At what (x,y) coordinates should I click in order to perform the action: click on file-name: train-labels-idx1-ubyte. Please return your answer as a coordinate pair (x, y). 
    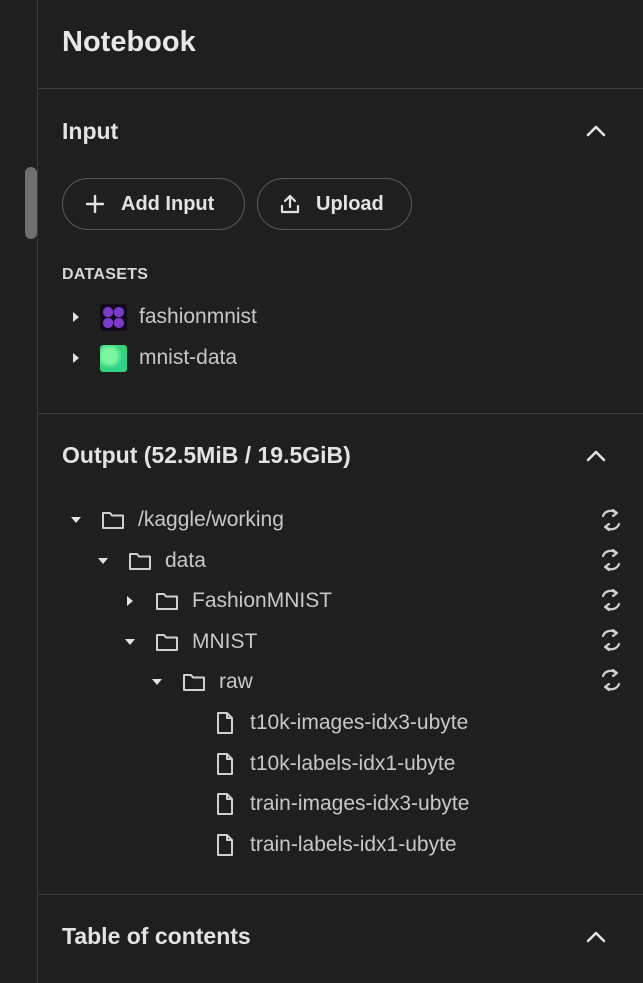
    Looking at the image, I should click on (353, 844).